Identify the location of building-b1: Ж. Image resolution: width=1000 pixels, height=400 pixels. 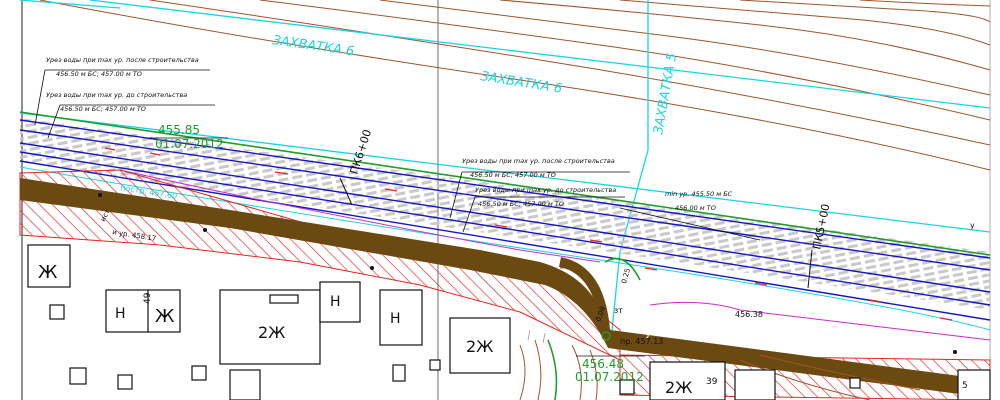
(48, 272).